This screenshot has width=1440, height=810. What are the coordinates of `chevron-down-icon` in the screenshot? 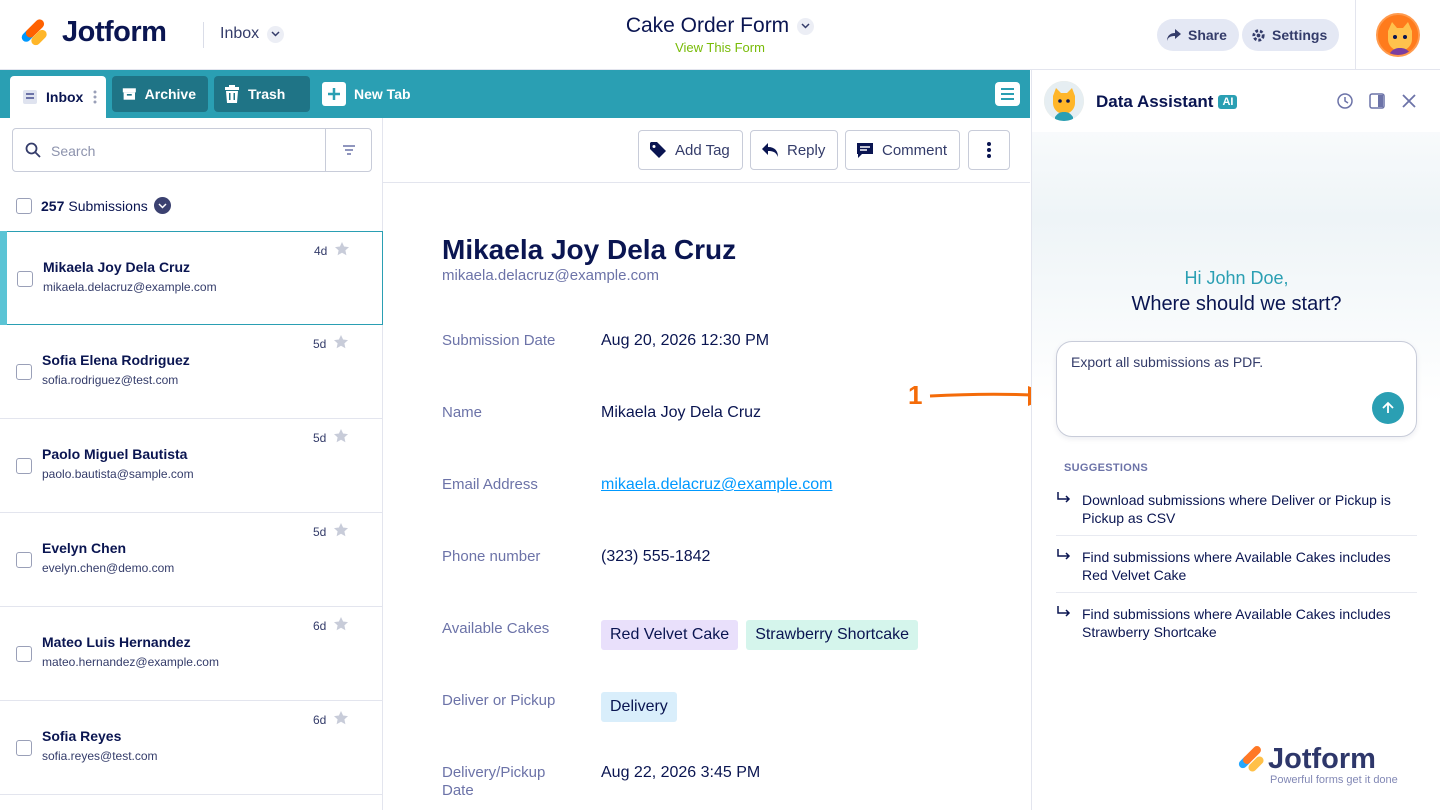 It's located at (162, 205).